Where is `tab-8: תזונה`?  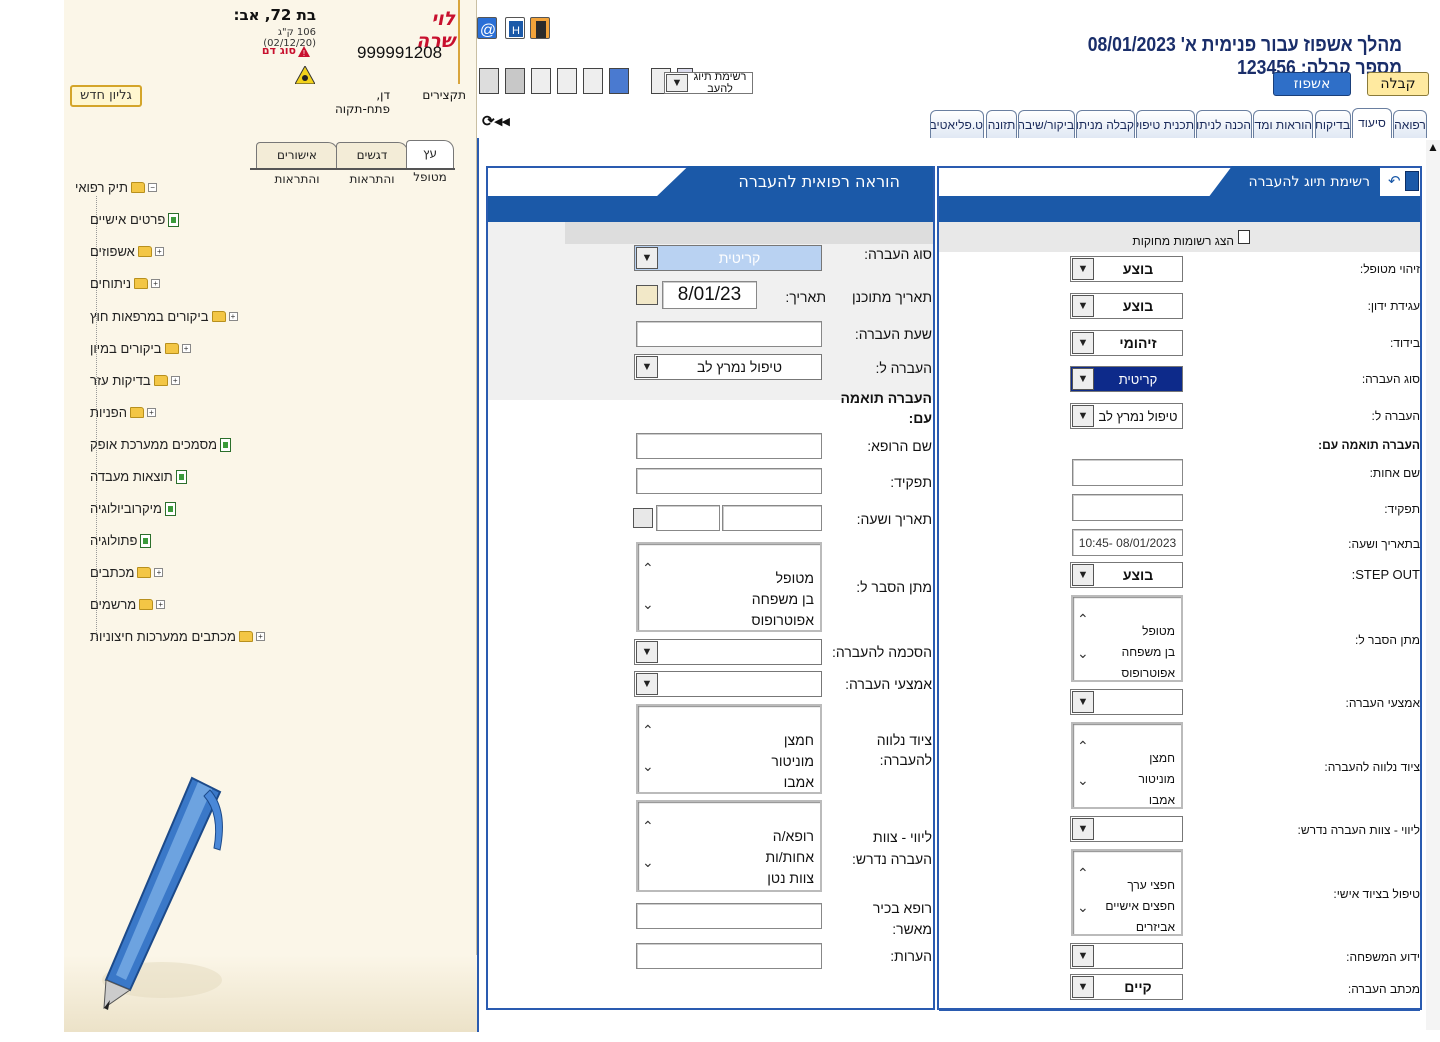
tab-8: תזונה is located at coordinates (1001, 124).